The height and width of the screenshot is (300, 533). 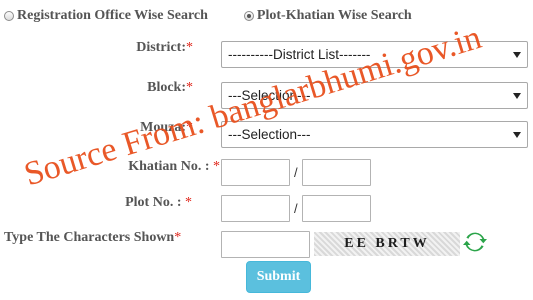 I want to click on captcha-input, so click(x=265, y=244).